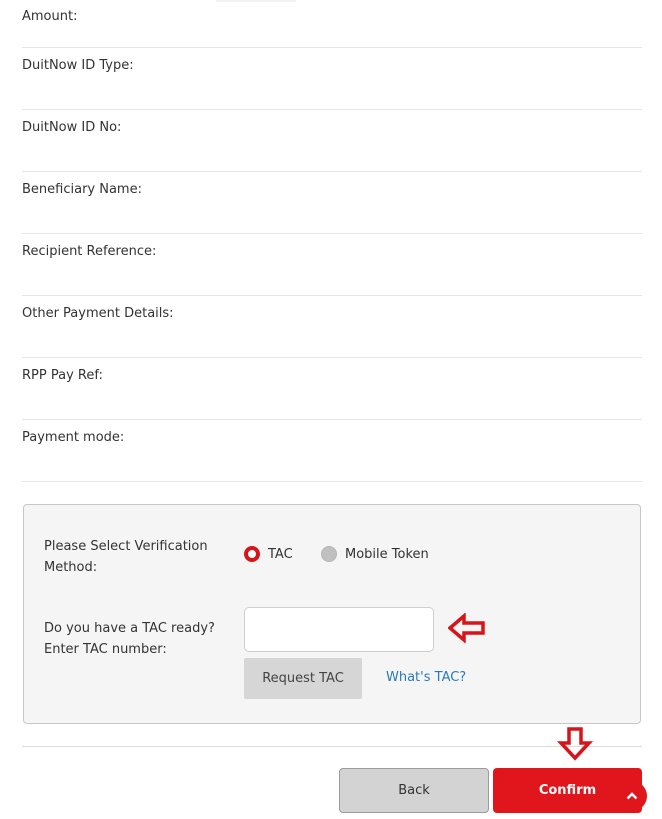 Image resolution: width=662 pixels, height=819 pixels. What do you see at coordinates (62, 375) in the screenshot?
I see `detail-label: RPP Pay Ref:` at bounding box center [62, 375].